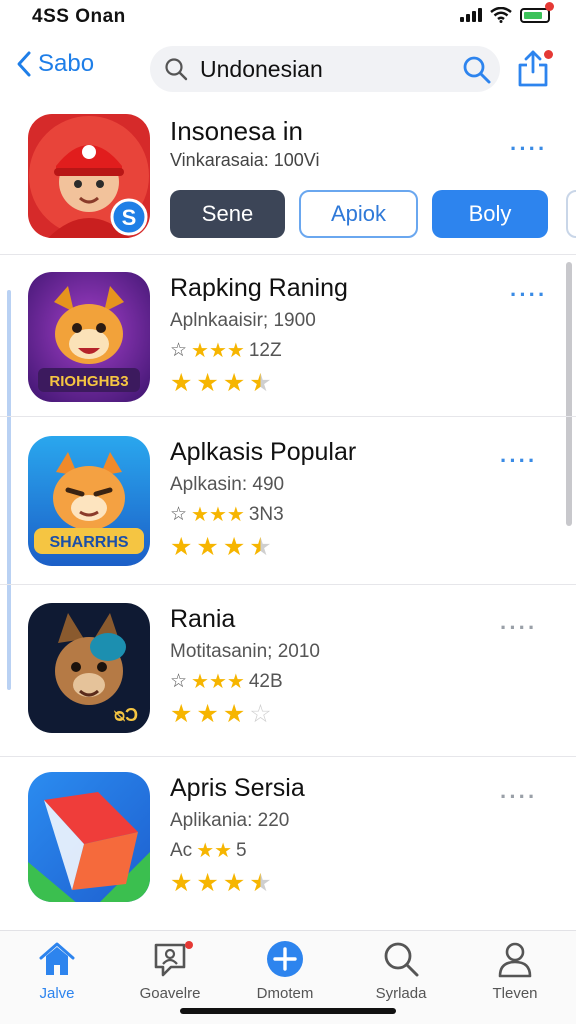 Image resolution: width=576 pixels, height=1024 pixels. I want to click on chevron-left-icon, so click(24, 64).